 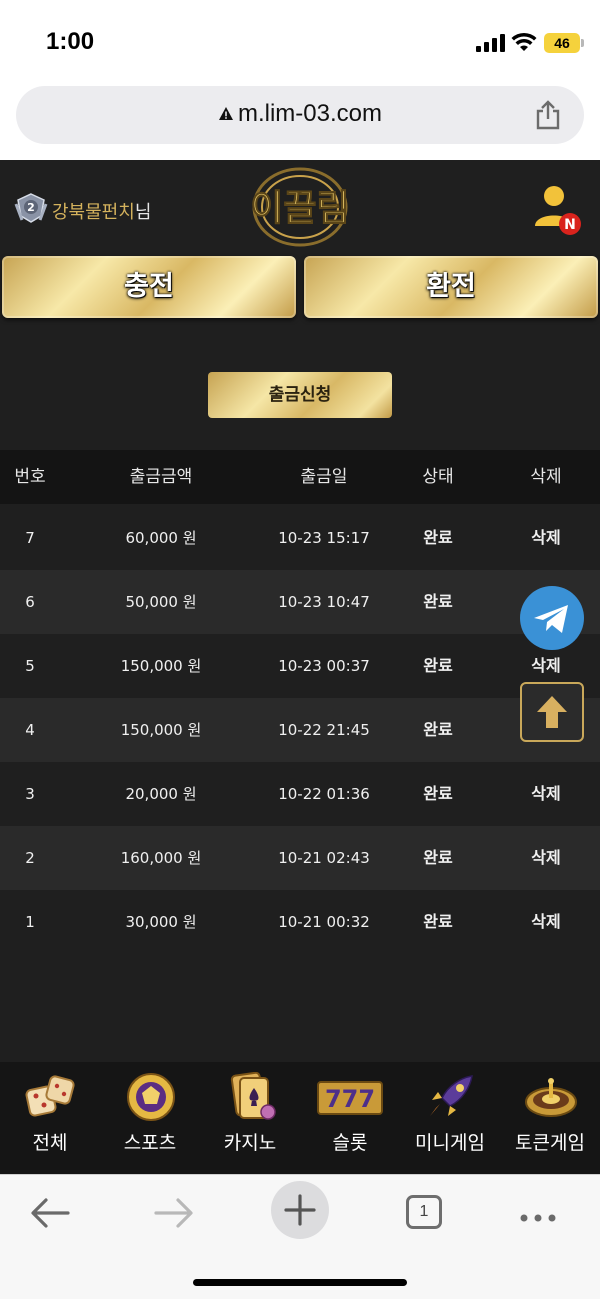 What do you see at coordinates (50, 1118) in the screenshot?
I see `nav-item-all: 전체` at bounding box center [50, 1118].